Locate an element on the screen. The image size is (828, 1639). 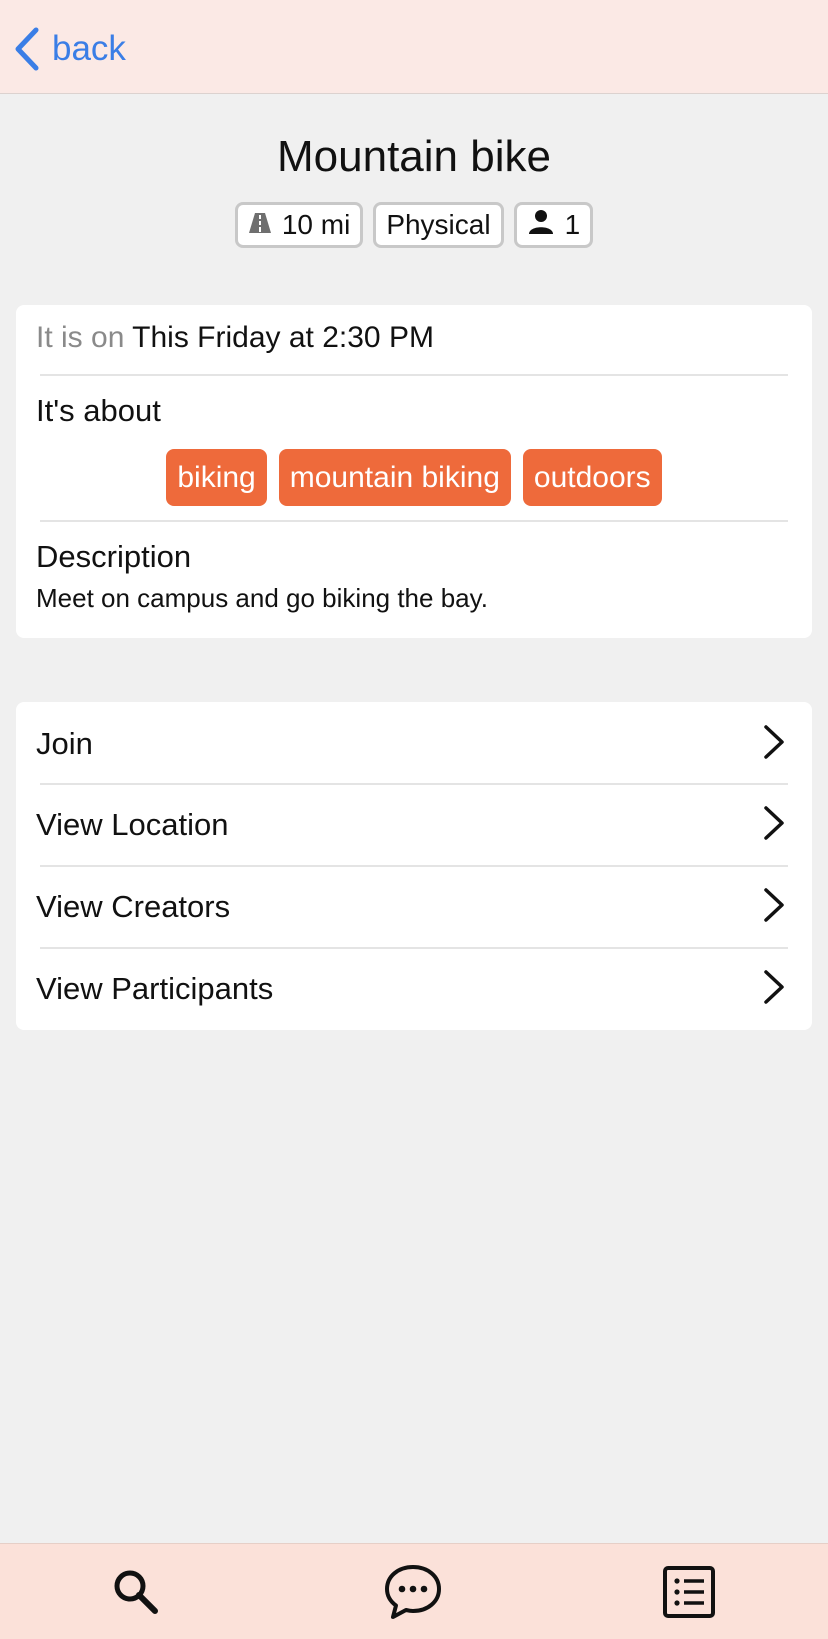
distance-value: 10 mi is located at coordinates (316, 224).